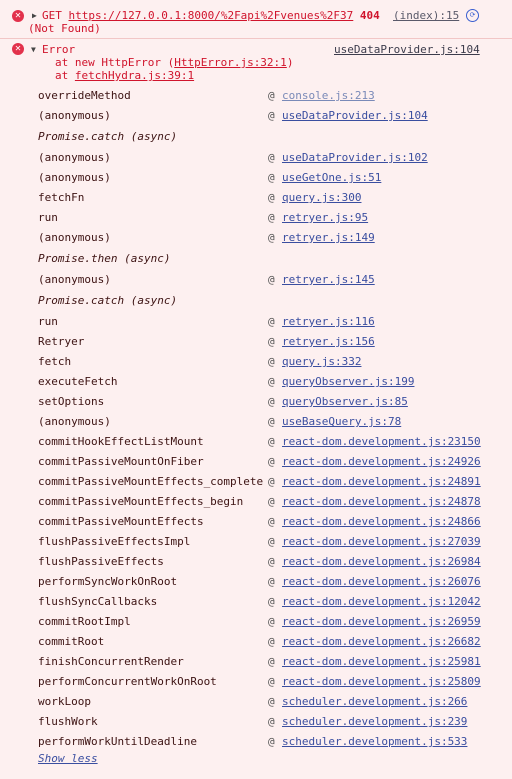 The height and width of the screenshot is (779, 512). What do you see at coordinates (328, 238) in the screenshot?
I see `source-location-link: retryer.js:149` at bounding box center [328, 238].